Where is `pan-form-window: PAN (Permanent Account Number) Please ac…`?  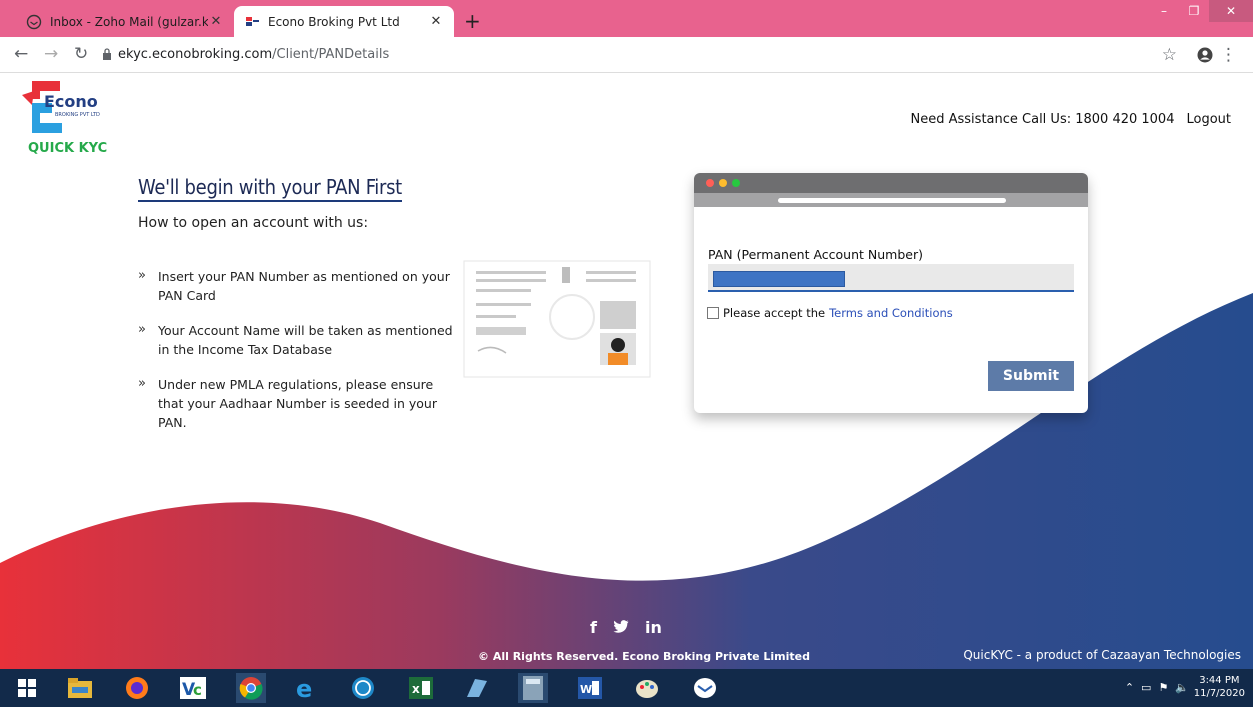
pan-form-window: PAN (Permanent Account Number) Please ac… is located at coordinates (891, 293).